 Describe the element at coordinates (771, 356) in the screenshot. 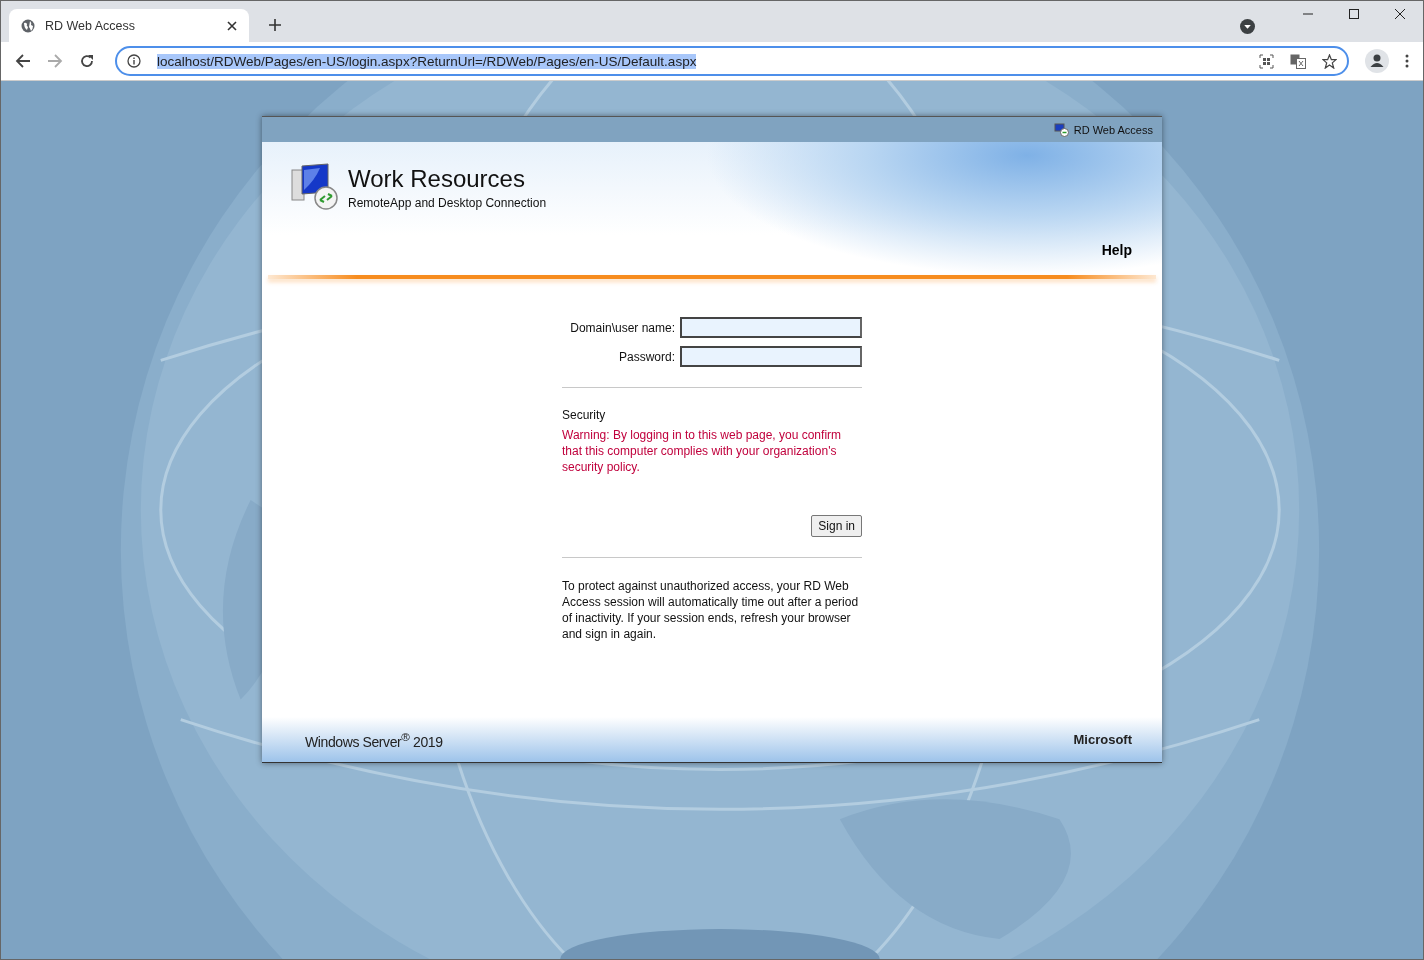

I see `password-field` at that location.